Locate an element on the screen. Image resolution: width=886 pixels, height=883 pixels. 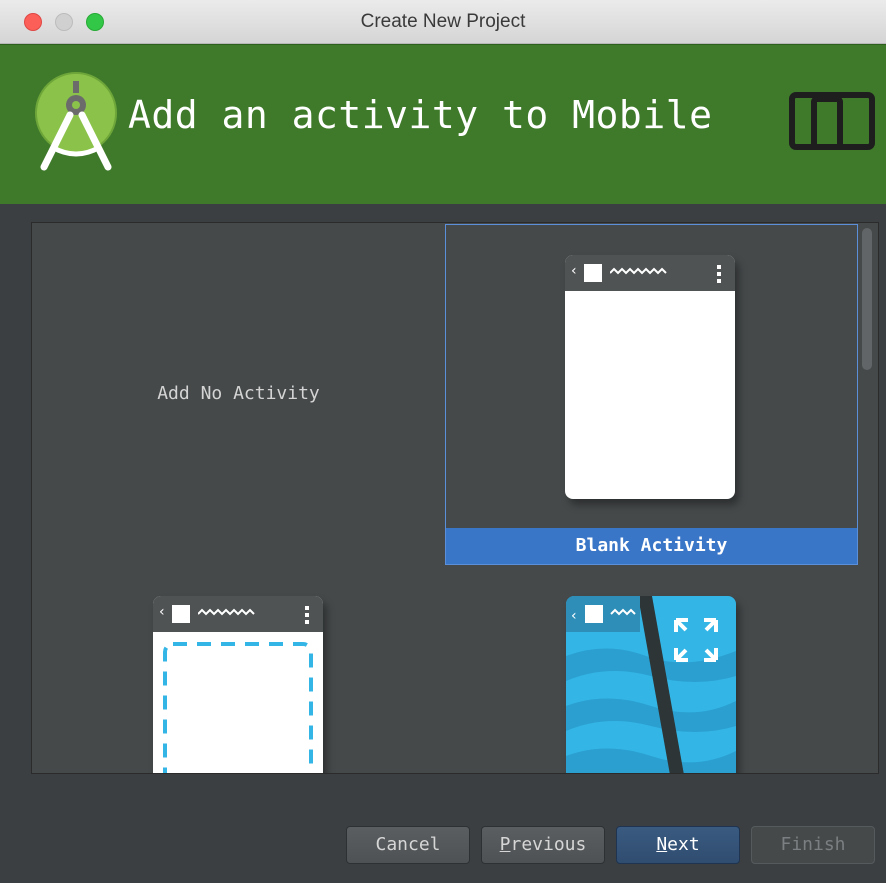
tile-label: Add No Activity is located at coordinates (238, 393).